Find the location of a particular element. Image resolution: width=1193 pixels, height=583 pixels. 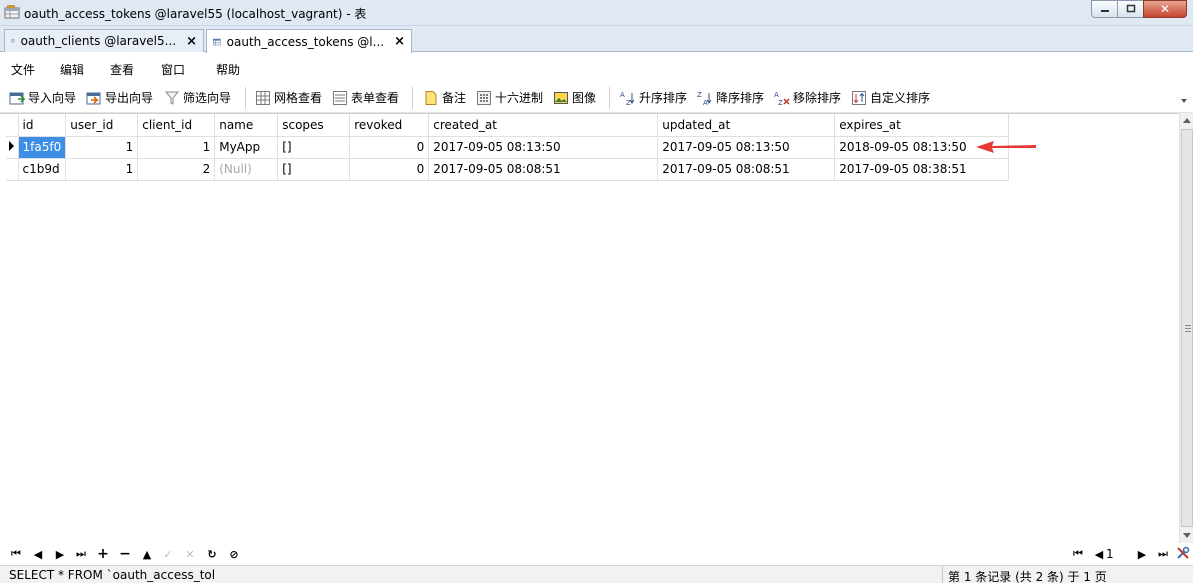

column-header-created-at: created_at is located at coordinates (543, 125).